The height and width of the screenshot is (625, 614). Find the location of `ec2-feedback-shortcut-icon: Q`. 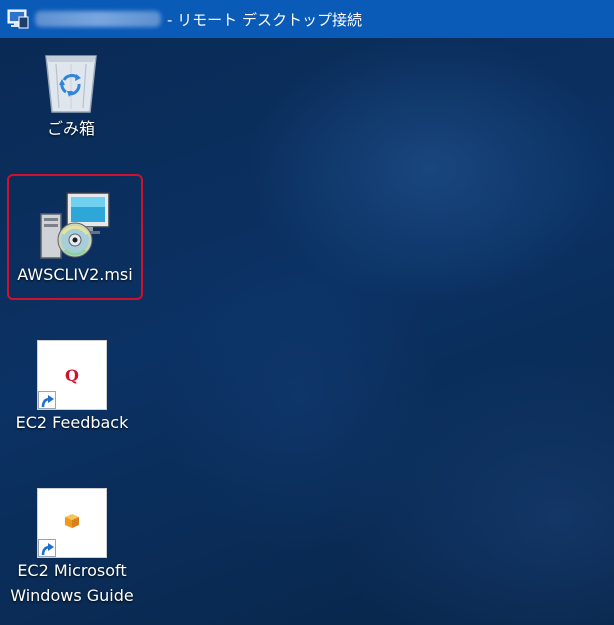

ec2-feedback-shortcut-icon: Q is located at coordinates (72, 375).